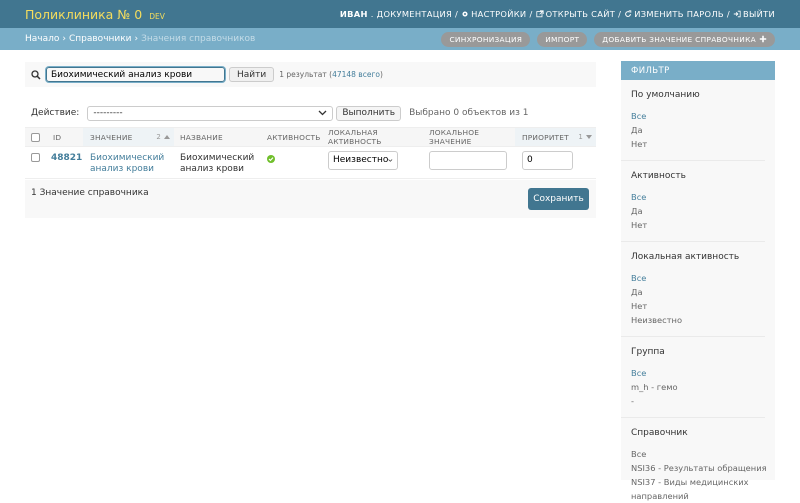 This screenshot has width=800, height=503. What do you see at coordinates (212, 169) in the screenshot?
I see `row-name-line2: анализ крови` at bounding box center [212, 169].